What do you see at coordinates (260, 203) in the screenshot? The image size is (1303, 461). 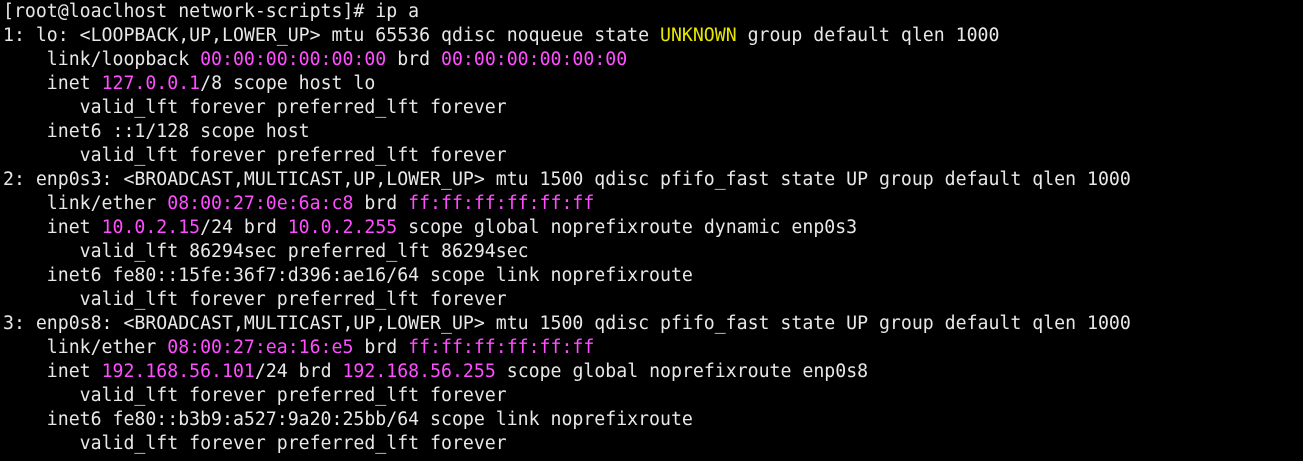 I see `address-value: 08:00:27:0e:6a:c8` at bounding box center [260, 203].